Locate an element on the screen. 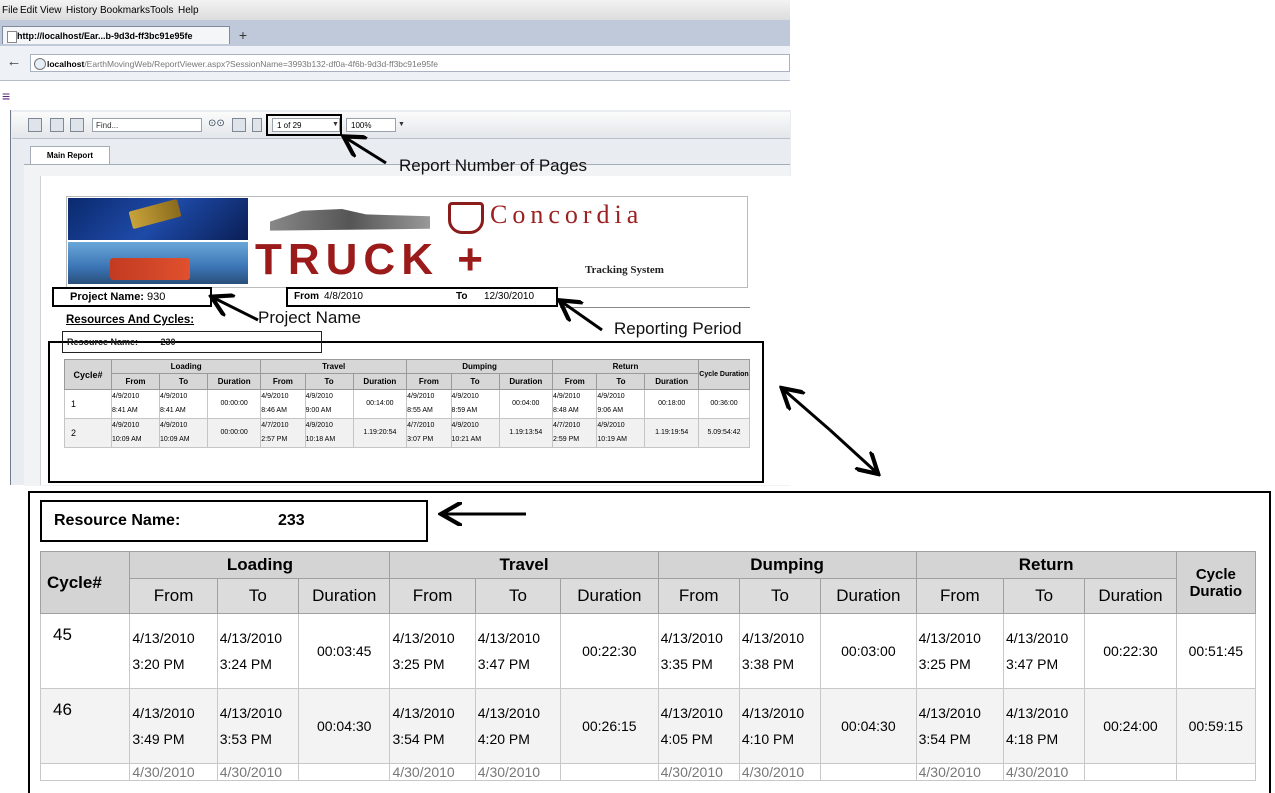 The image size is (1275, 793). arrow-link-down is located at coordinates (852, 450).